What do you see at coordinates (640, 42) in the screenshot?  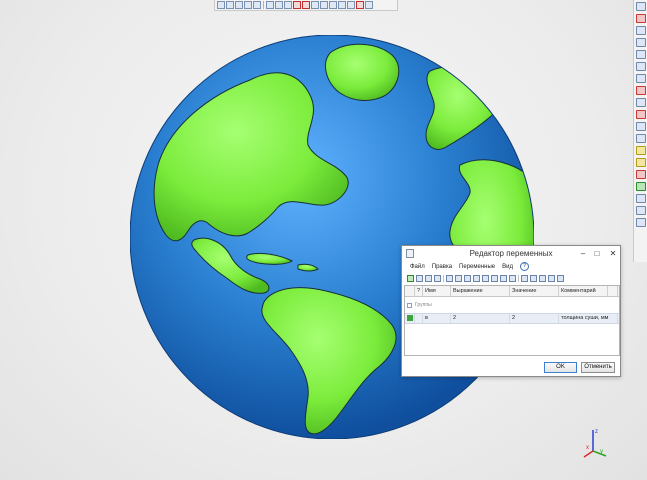 I see `zoom-icon` at bounding box center [640, 42].